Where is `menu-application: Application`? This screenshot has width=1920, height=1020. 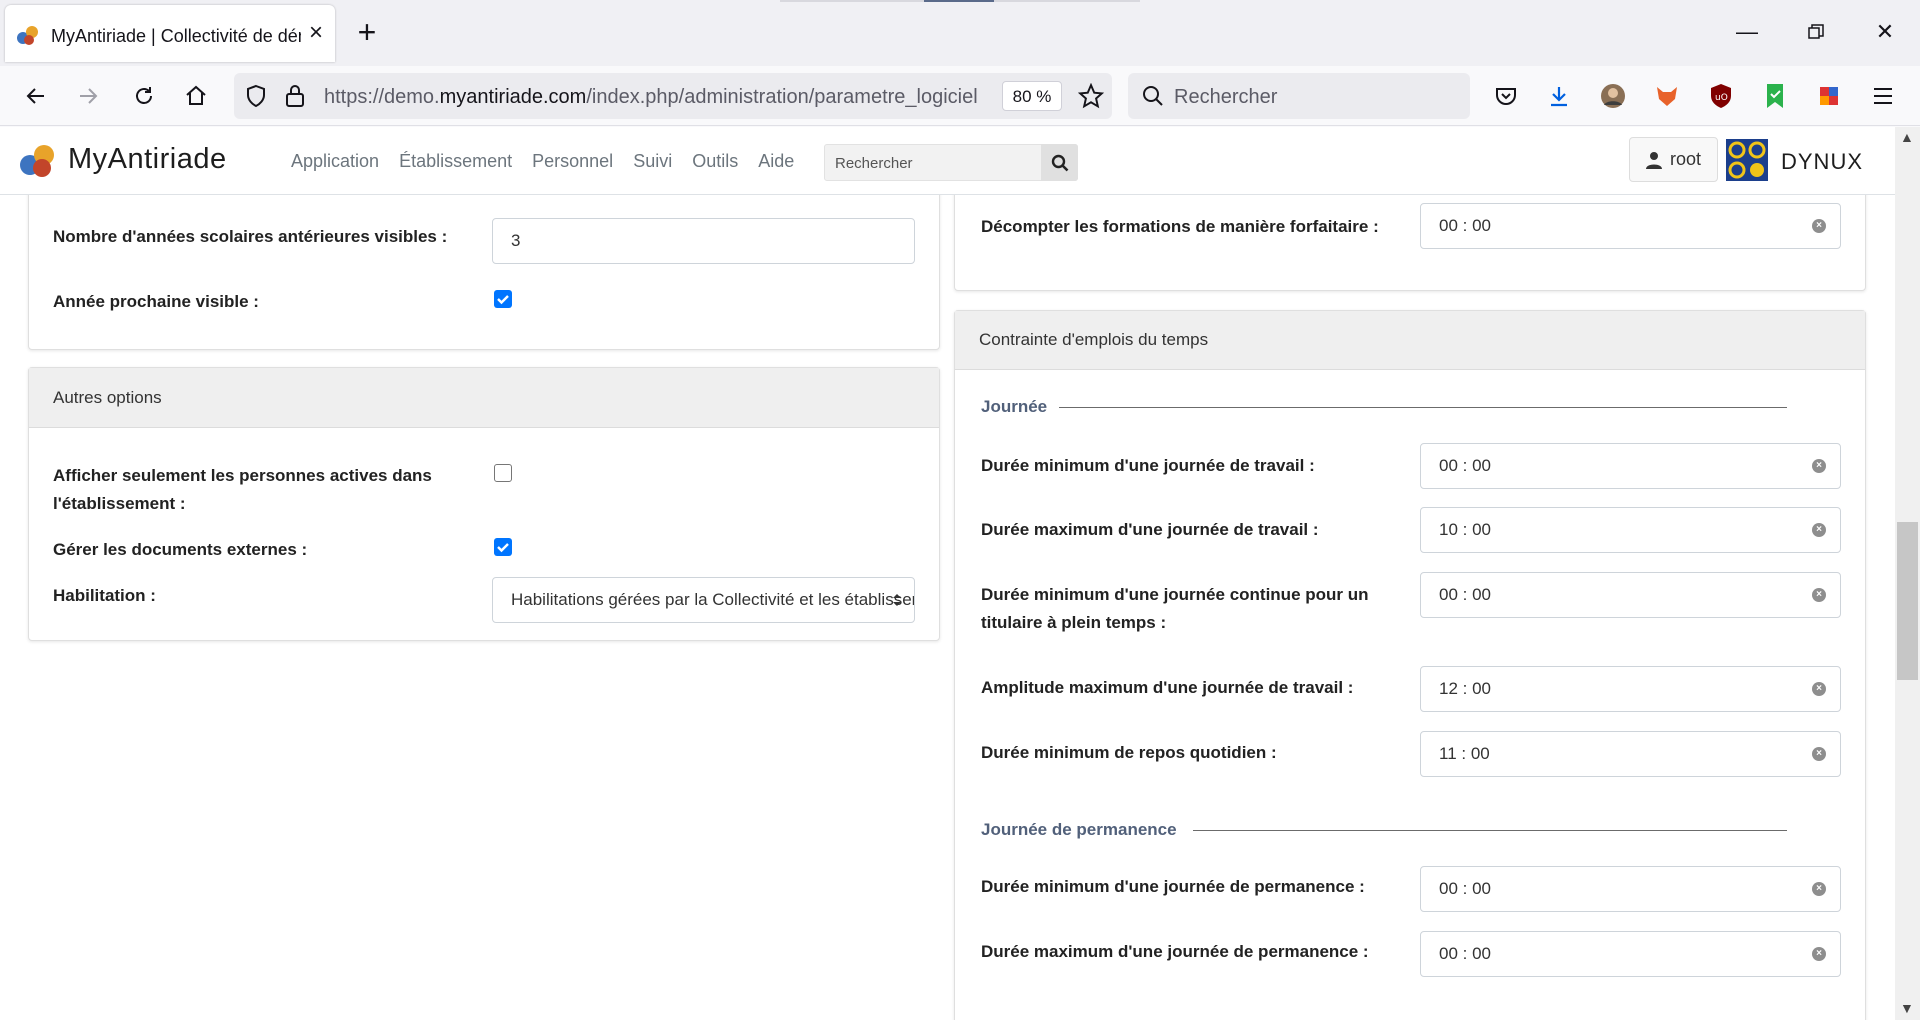
menu-application: Application is located at coordinates (335, 161).